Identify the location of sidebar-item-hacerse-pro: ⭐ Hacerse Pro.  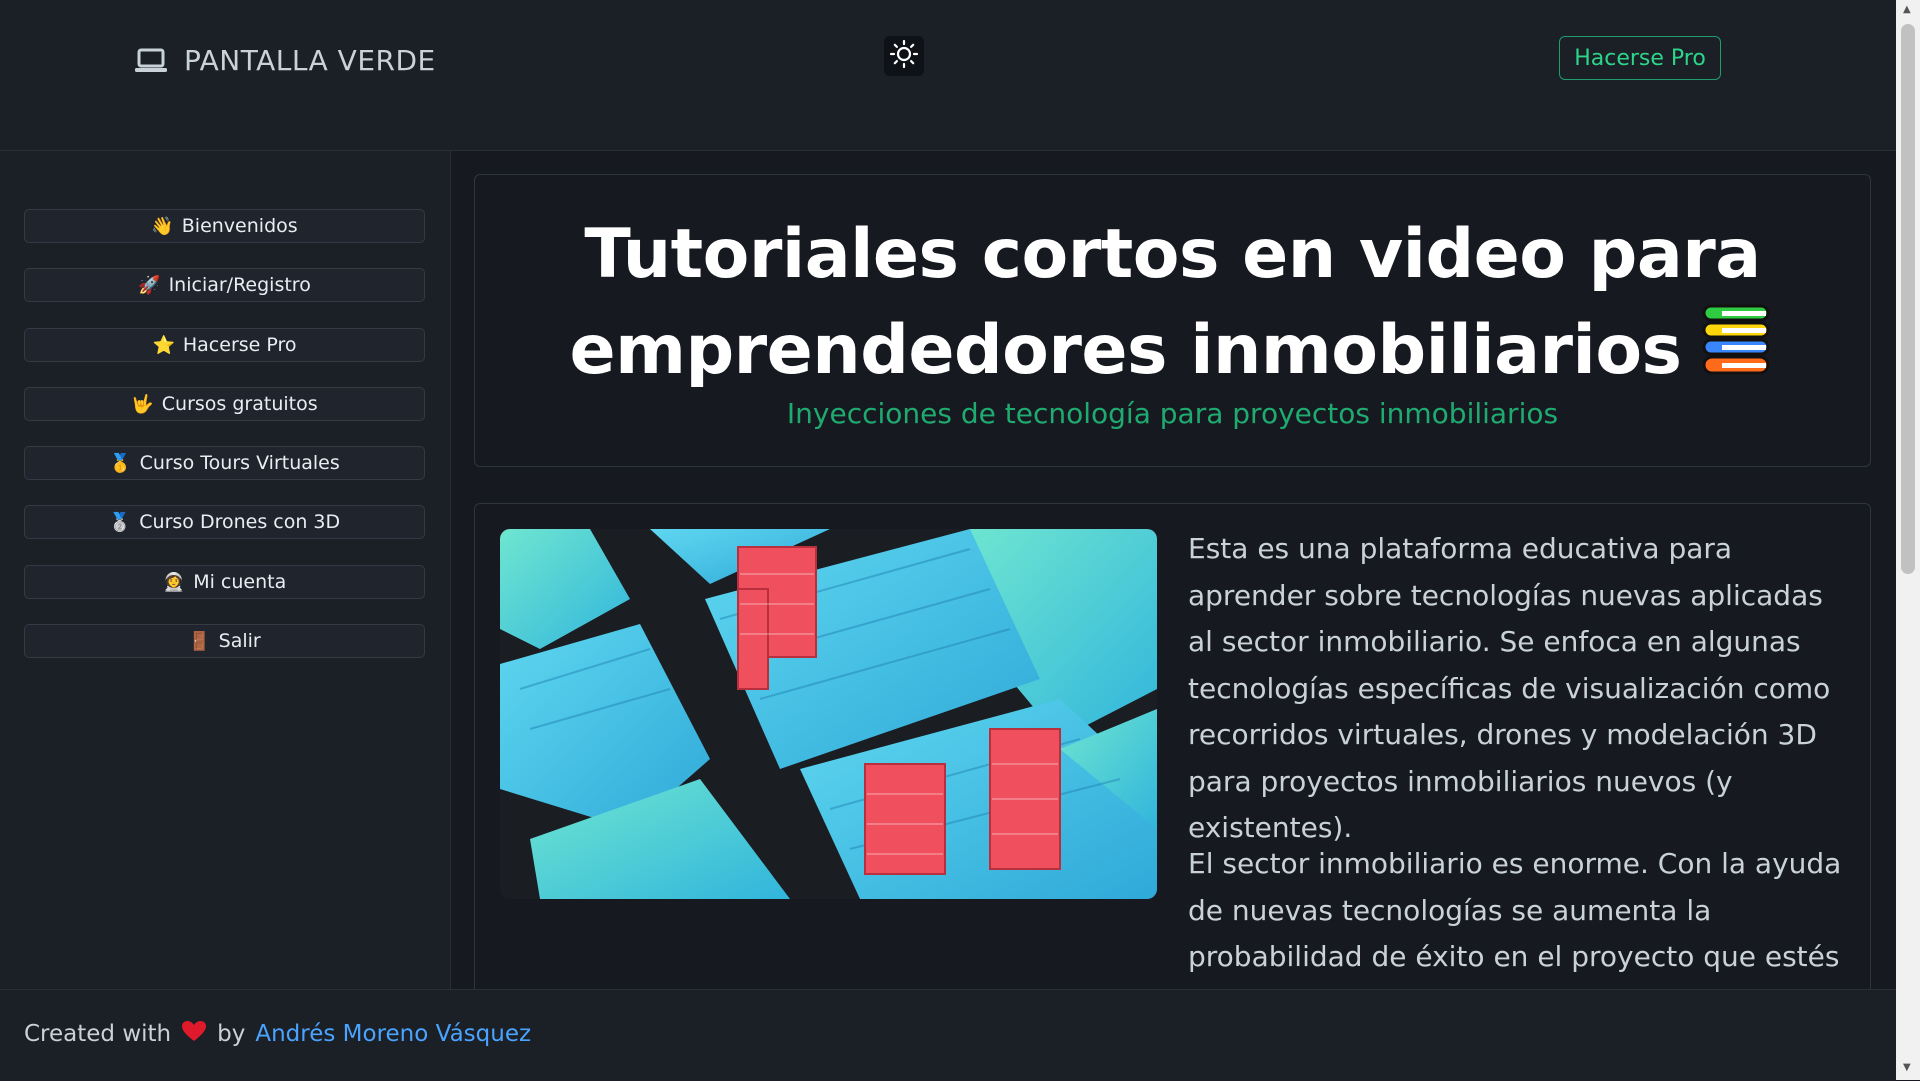
(224, 345).